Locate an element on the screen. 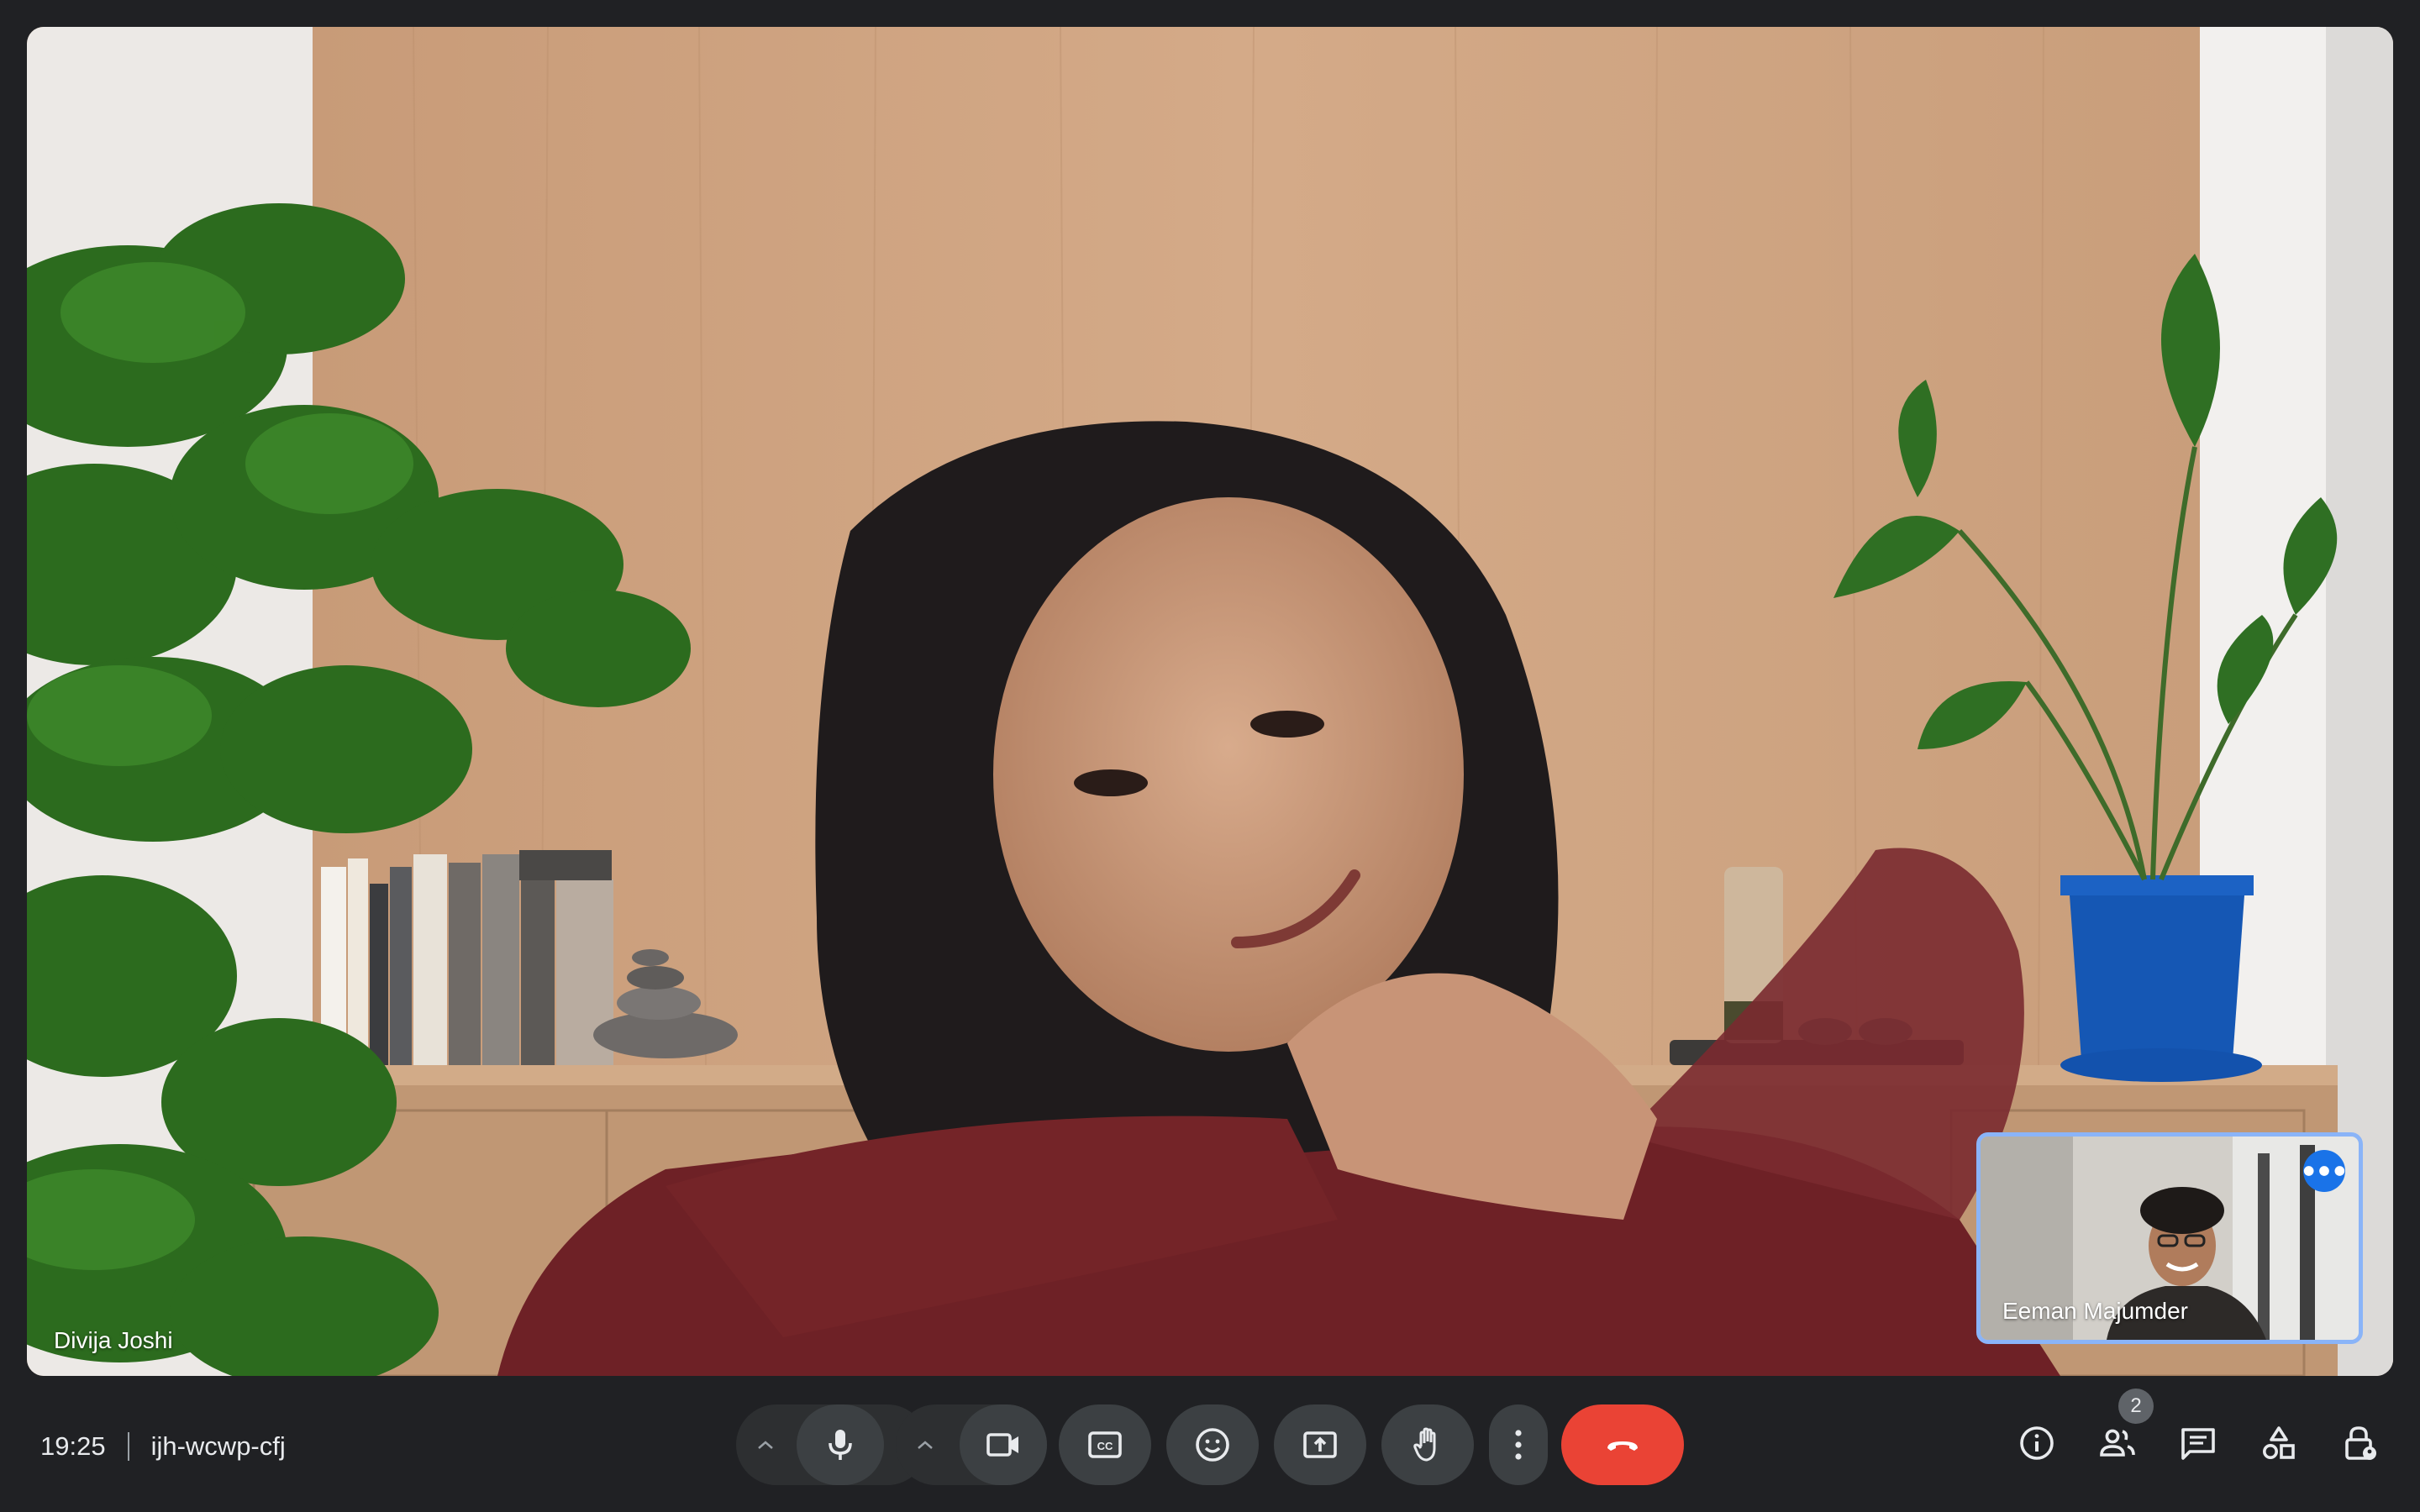  chat-icon is located at coordinates (2198, 1444).